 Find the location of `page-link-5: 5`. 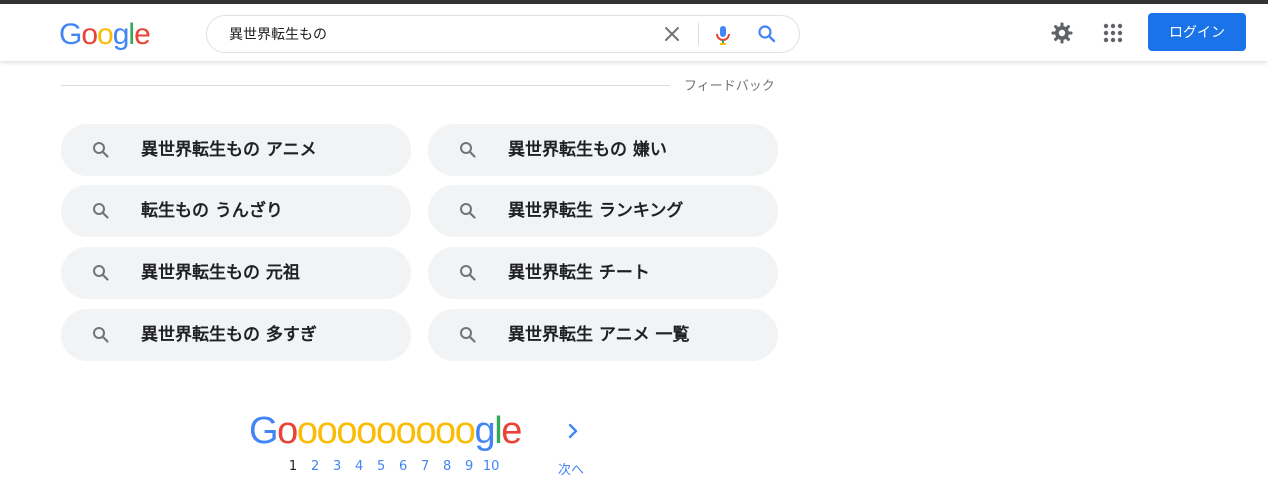

page-link-5: 5 is located at coordinates (381, 467).